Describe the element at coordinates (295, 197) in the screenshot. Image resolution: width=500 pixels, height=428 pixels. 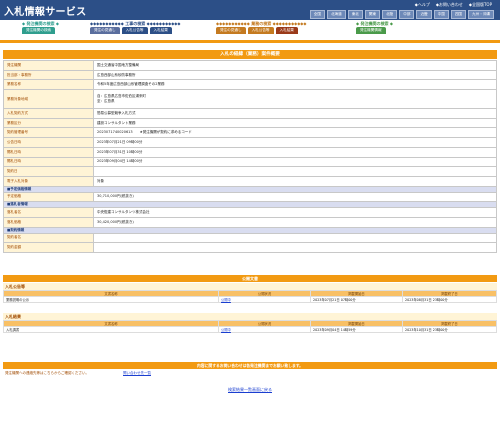
I see `field-value: 30,710,000円(税抜き)` at that location.